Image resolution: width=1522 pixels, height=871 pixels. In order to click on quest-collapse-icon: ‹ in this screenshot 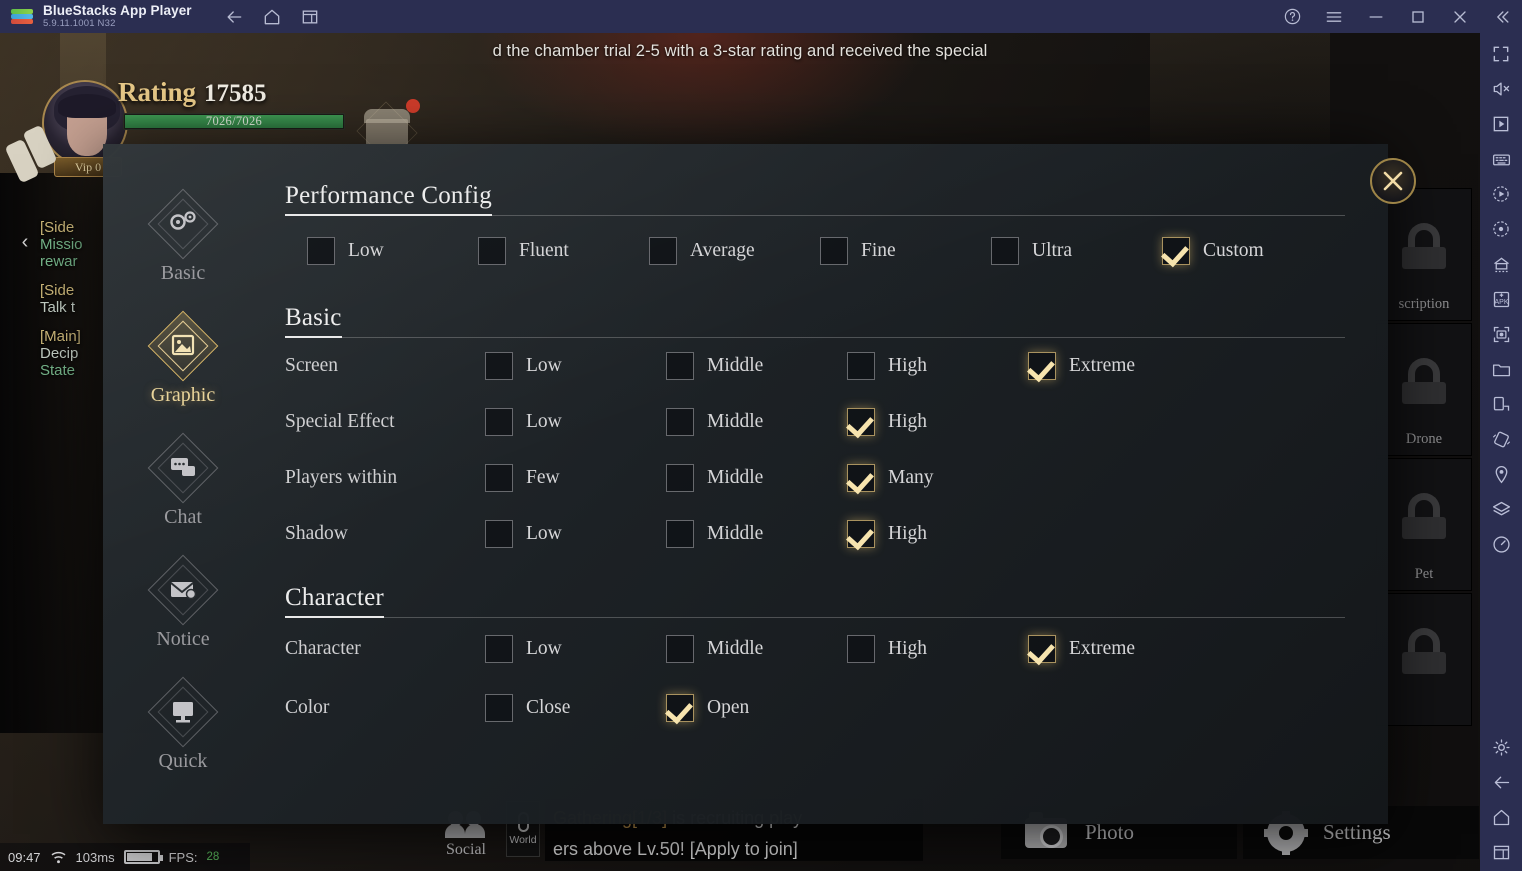, I will do `click(25, 242)`.